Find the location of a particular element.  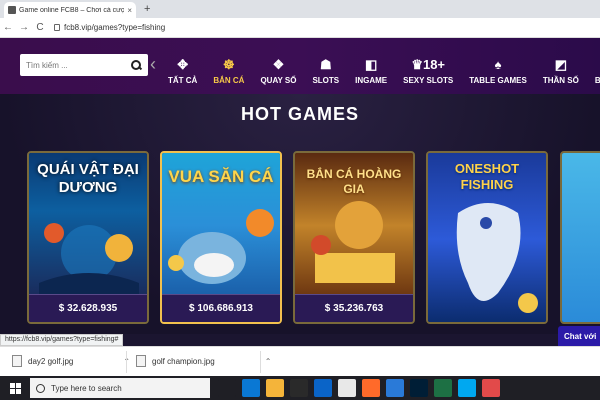

game-card-ban-ca-hoang-gia: BẮN CÁ HOÀNG GIA $ 35.236.763 is located at coordinates (354, 237).